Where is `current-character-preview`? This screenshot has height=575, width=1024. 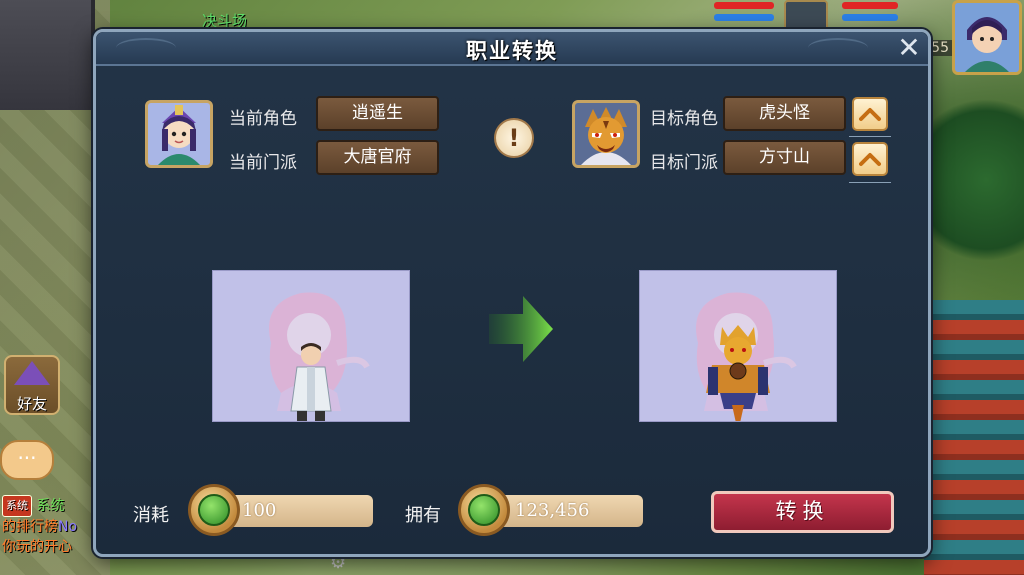 current-character-preview is located at coordinates (311, 346).